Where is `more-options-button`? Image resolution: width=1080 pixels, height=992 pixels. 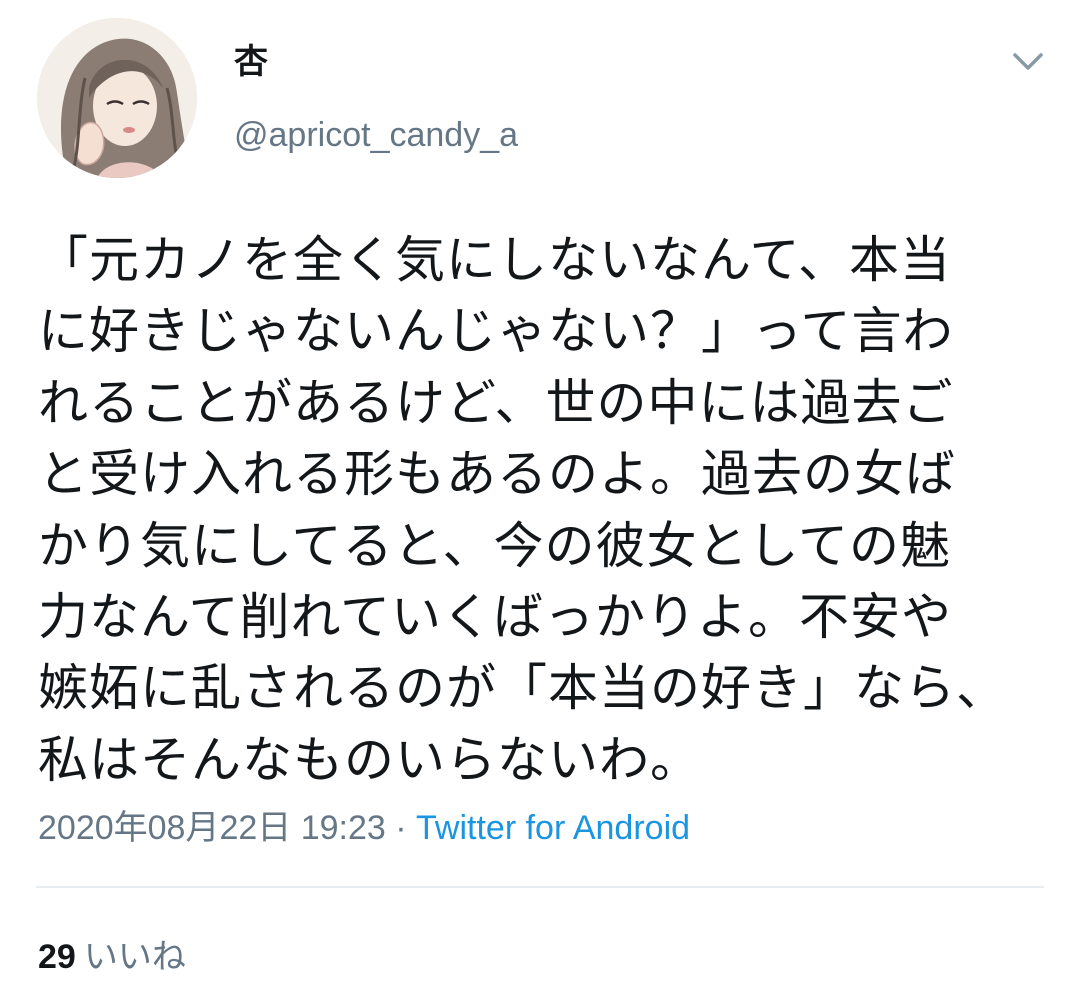 more-options-button is located at coordinates (1028, 62).